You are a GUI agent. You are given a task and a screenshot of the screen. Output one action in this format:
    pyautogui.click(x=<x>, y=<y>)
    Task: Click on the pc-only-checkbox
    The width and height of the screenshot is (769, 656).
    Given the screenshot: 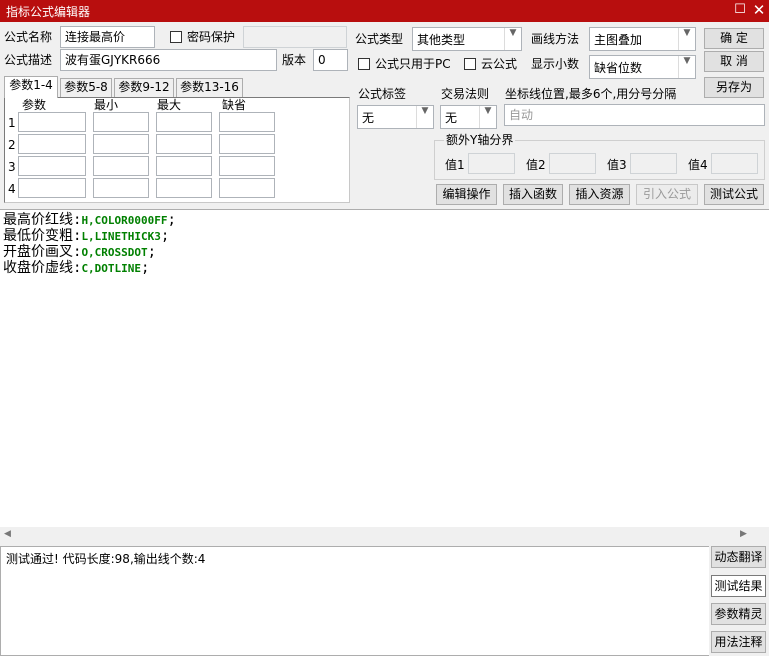 What is the action you would take?
    pyautogui.click(x=364, y=64)
    